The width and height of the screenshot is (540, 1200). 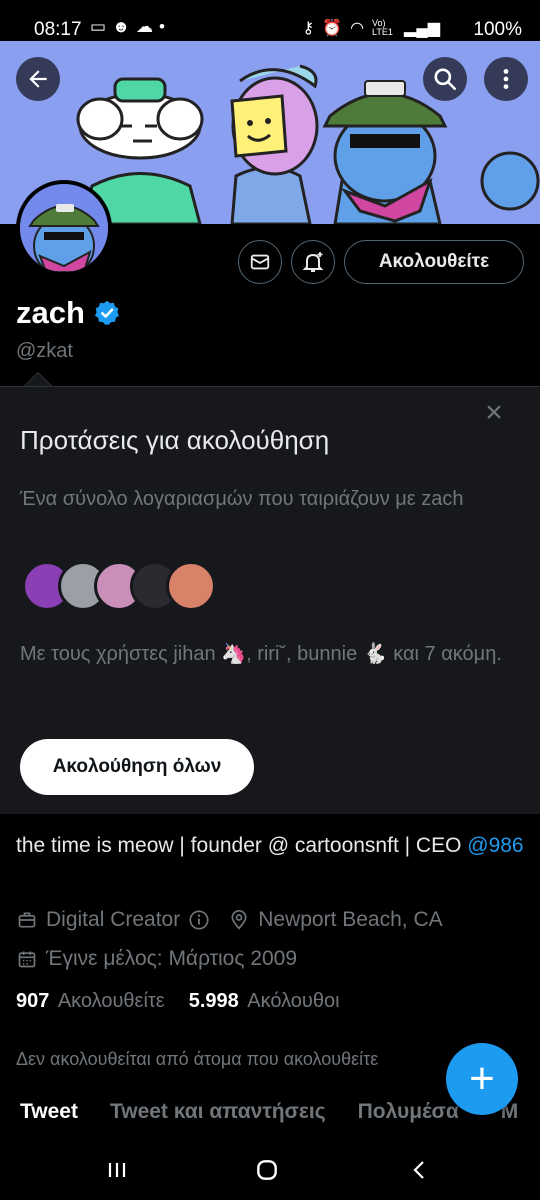 I want to click on following-count: 907, so click(x=33, y=1001).